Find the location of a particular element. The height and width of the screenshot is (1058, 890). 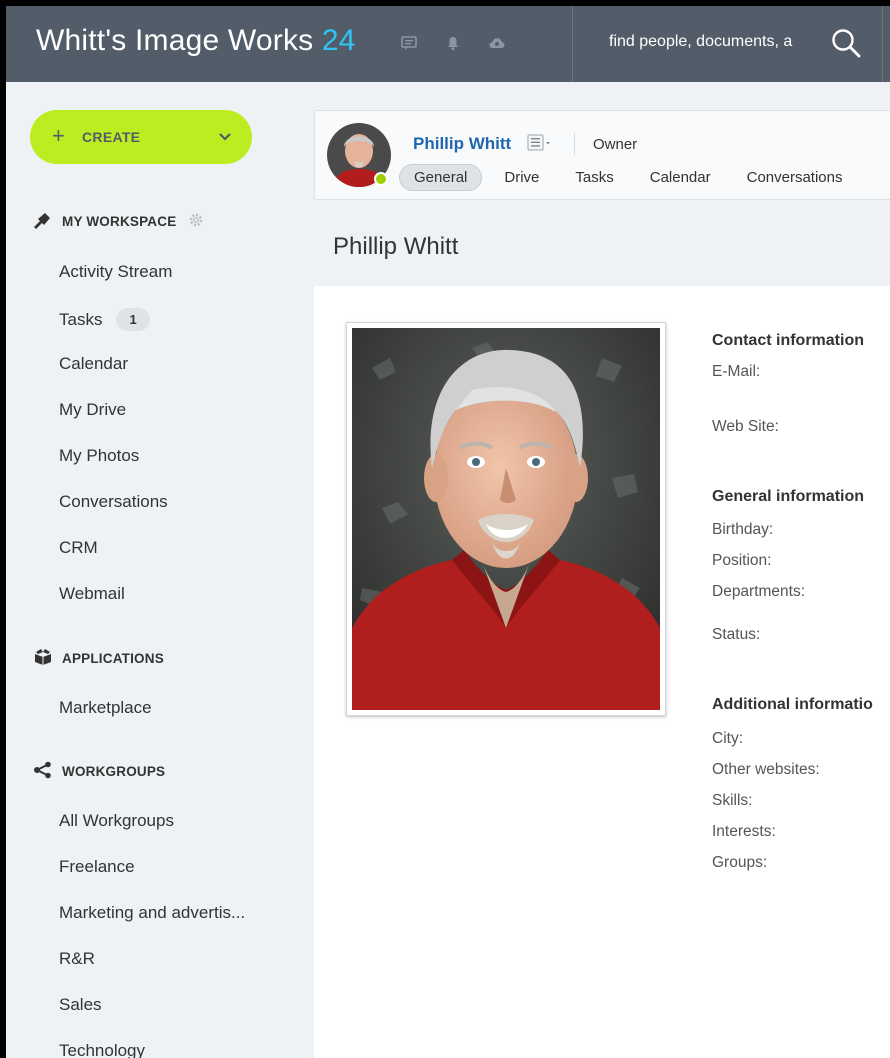

online-status-dot is located at coordinates (381, 179).